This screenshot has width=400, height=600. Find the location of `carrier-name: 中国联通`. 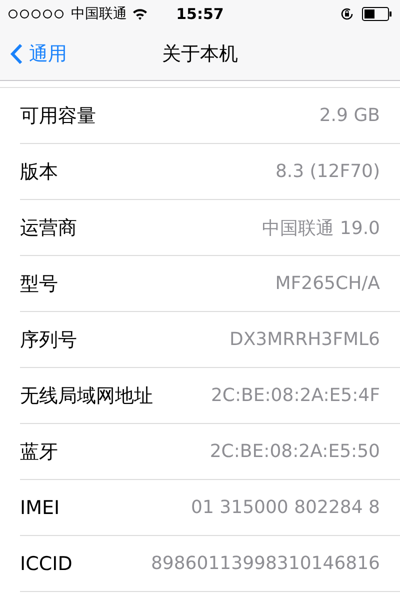

carrier-name: 中国联通 is located at coordinates (99, 14).